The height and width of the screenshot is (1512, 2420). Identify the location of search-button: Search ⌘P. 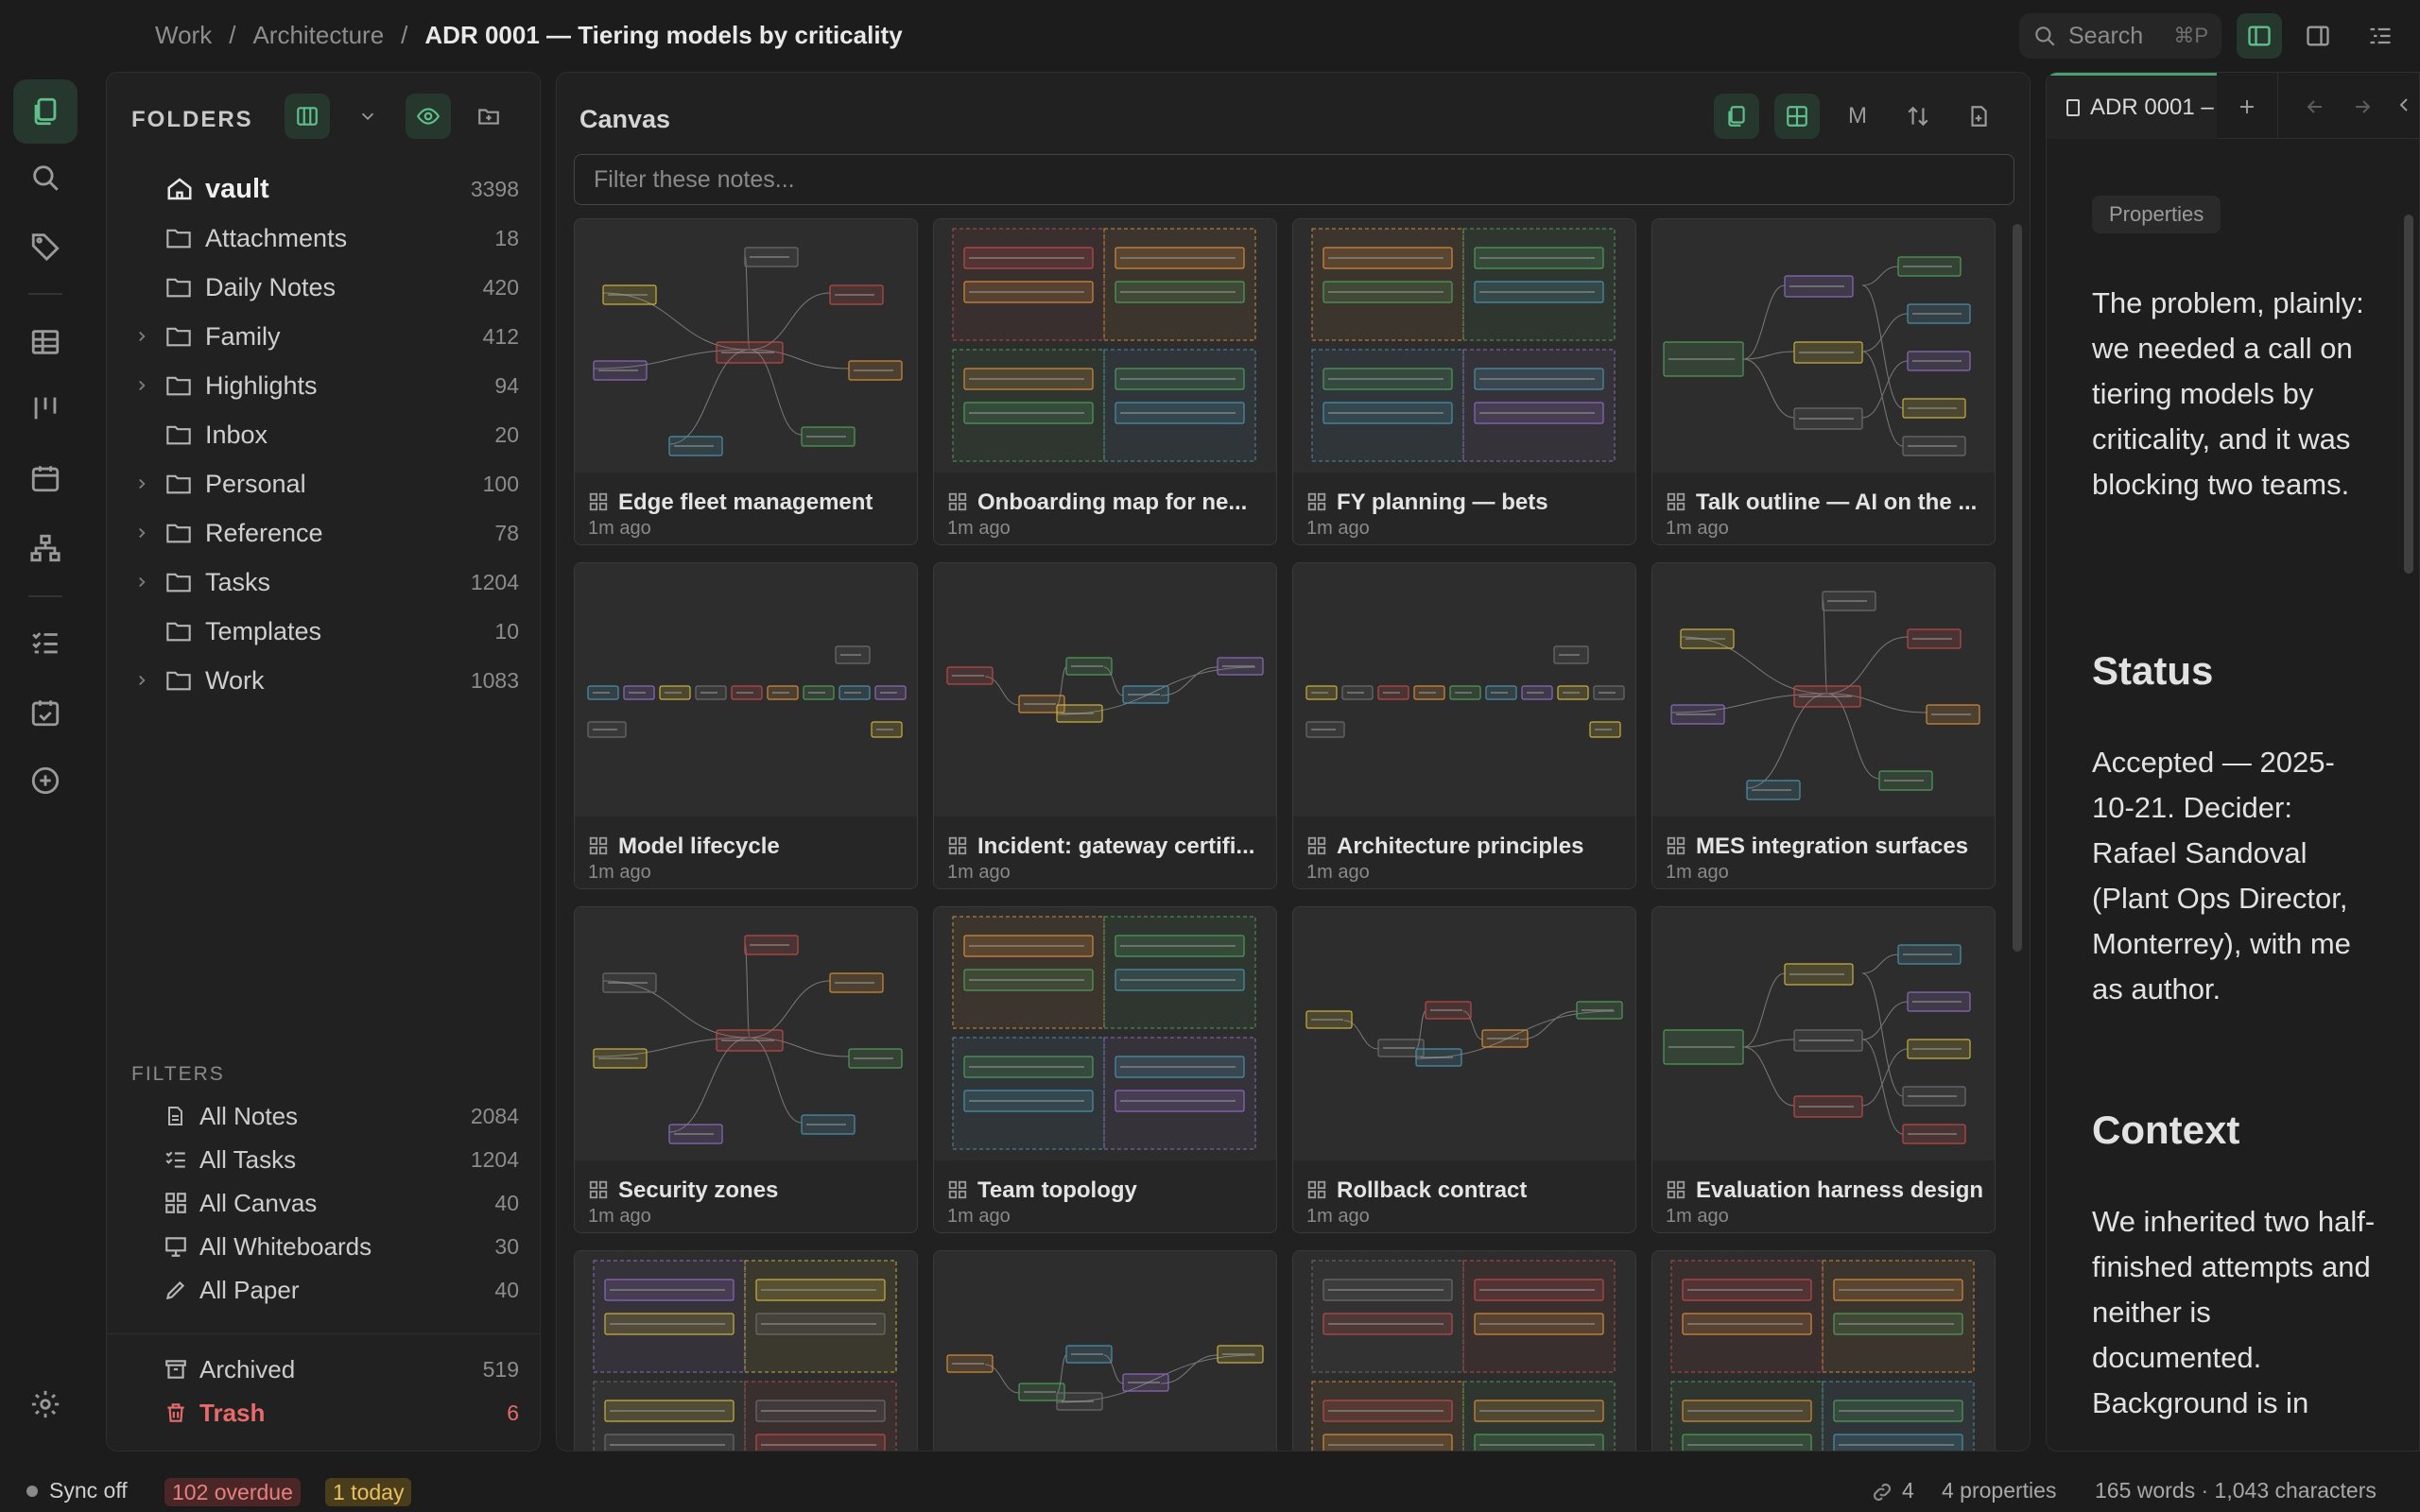
(2120, 36).